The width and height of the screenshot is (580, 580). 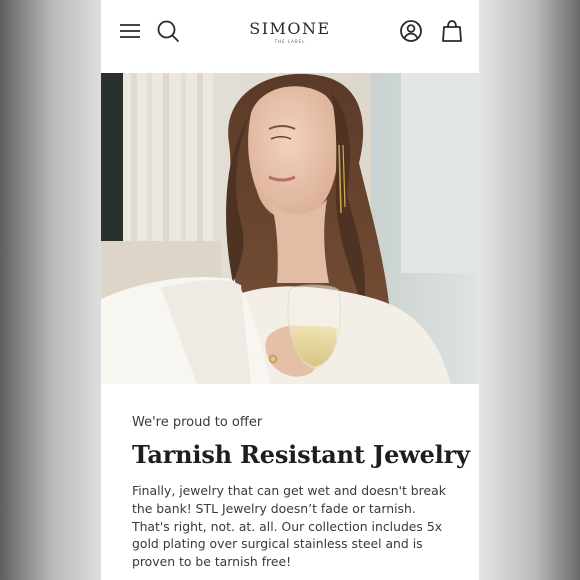 I want to click on cart-button, so click(x=452, y=31).